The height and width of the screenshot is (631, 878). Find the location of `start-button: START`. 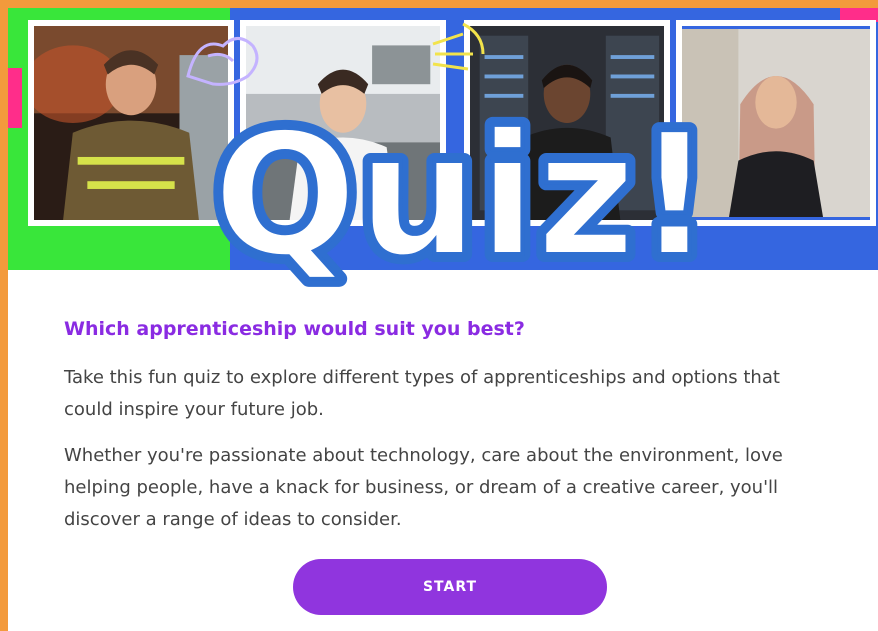

start-button: START is located at coordinates (450, 587).